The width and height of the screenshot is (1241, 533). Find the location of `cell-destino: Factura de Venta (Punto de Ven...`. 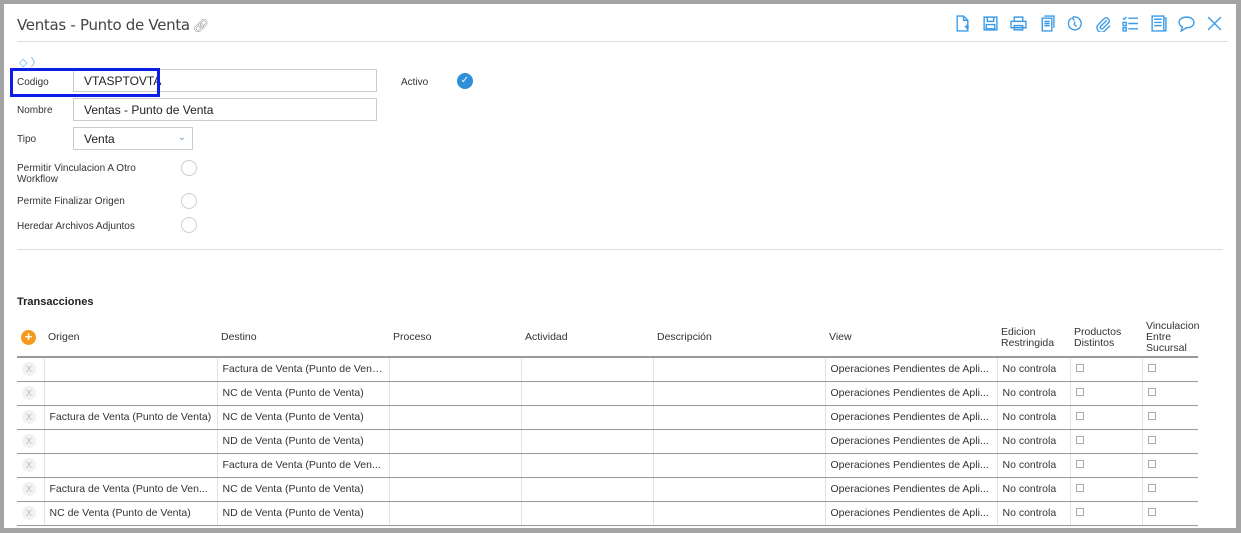

cell-destino: Factura de Venta (Punto de Ven... is located at coordinates (302, 465).